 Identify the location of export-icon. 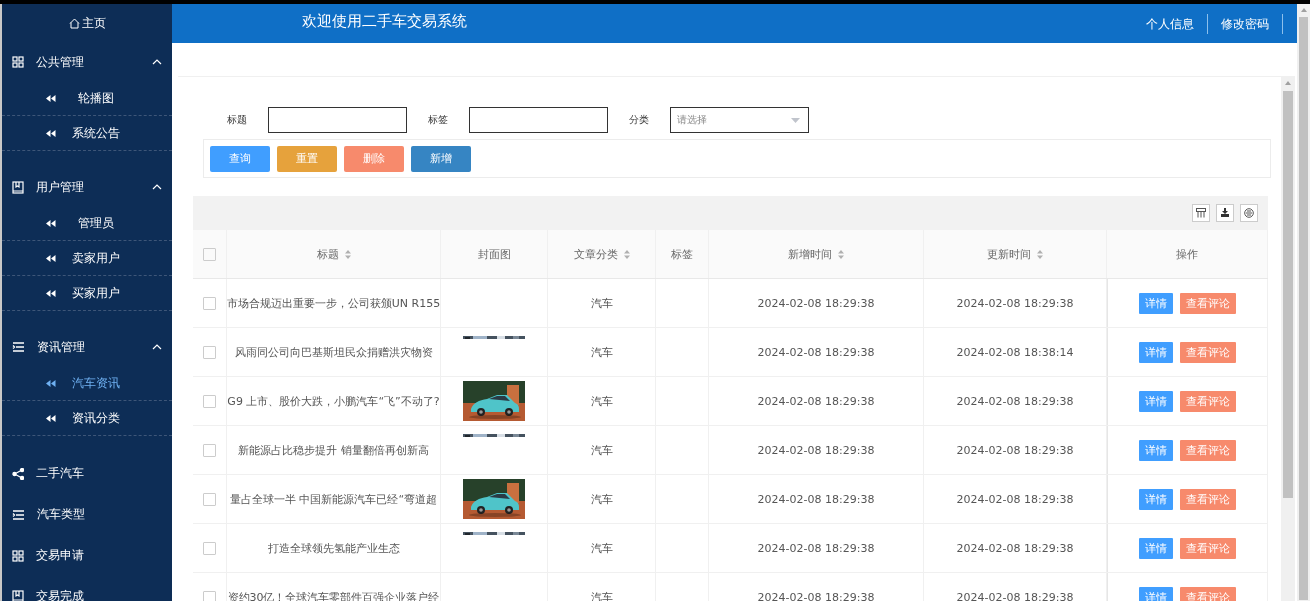
(1225, 213).